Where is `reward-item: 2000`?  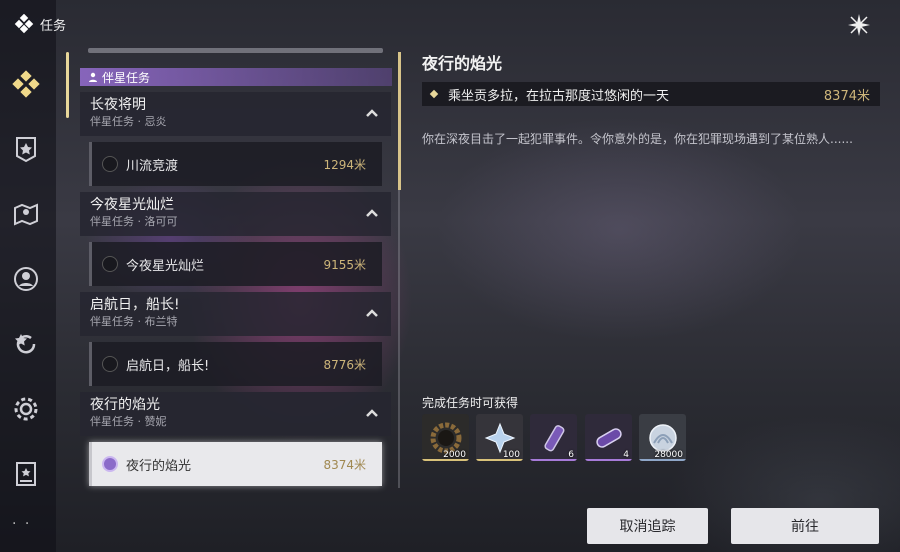 reward-item: 2000 is located at coordinates (445, 437).